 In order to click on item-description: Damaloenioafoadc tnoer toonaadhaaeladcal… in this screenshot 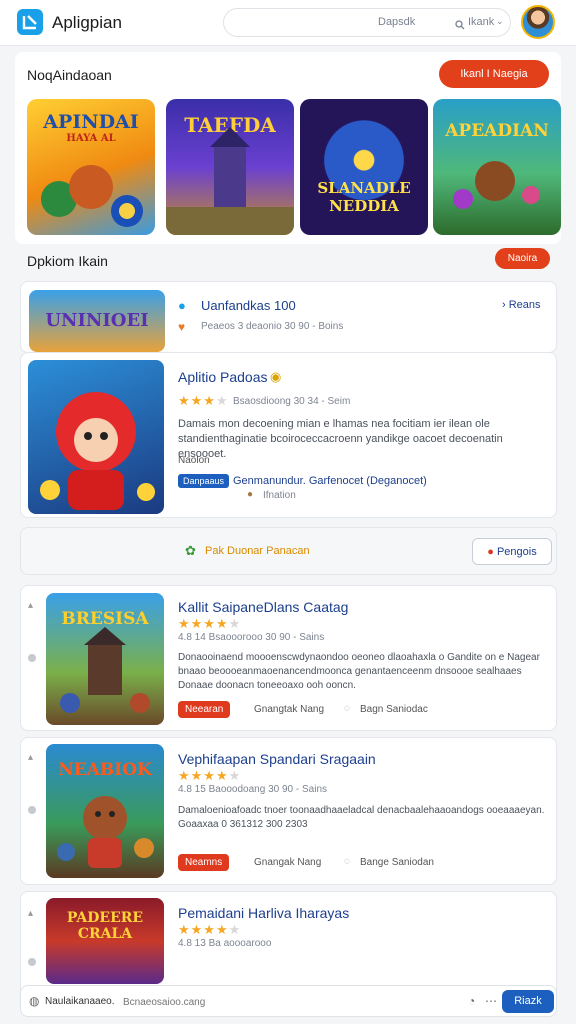, I will do `click(361, 817)`.